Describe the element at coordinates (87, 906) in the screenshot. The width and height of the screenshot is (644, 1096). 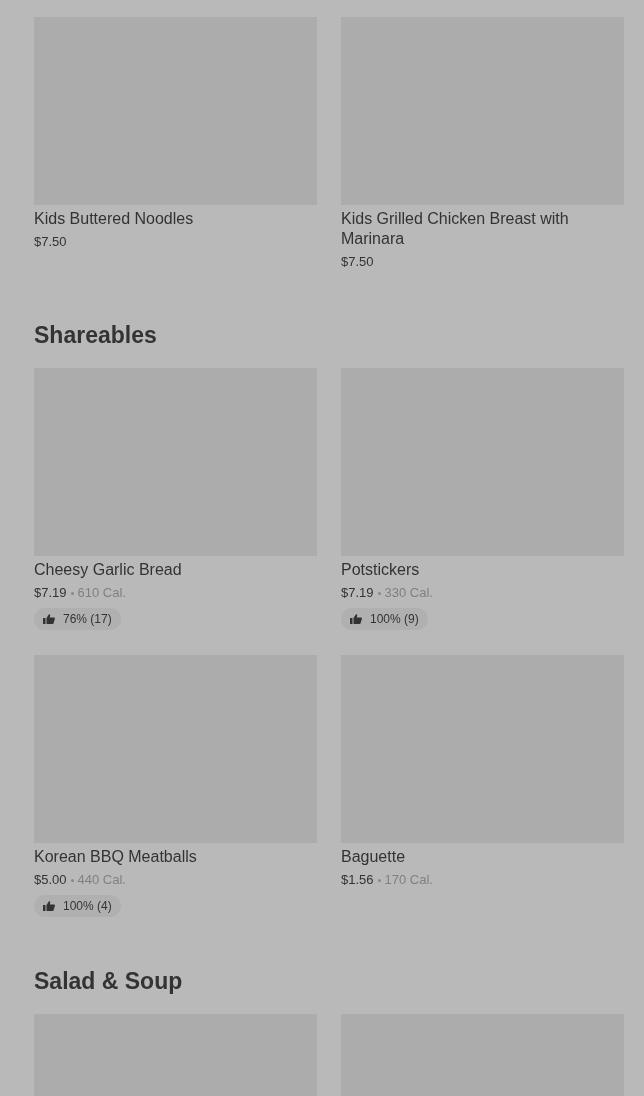
I see `rating-text: 100% (4)` at that location.